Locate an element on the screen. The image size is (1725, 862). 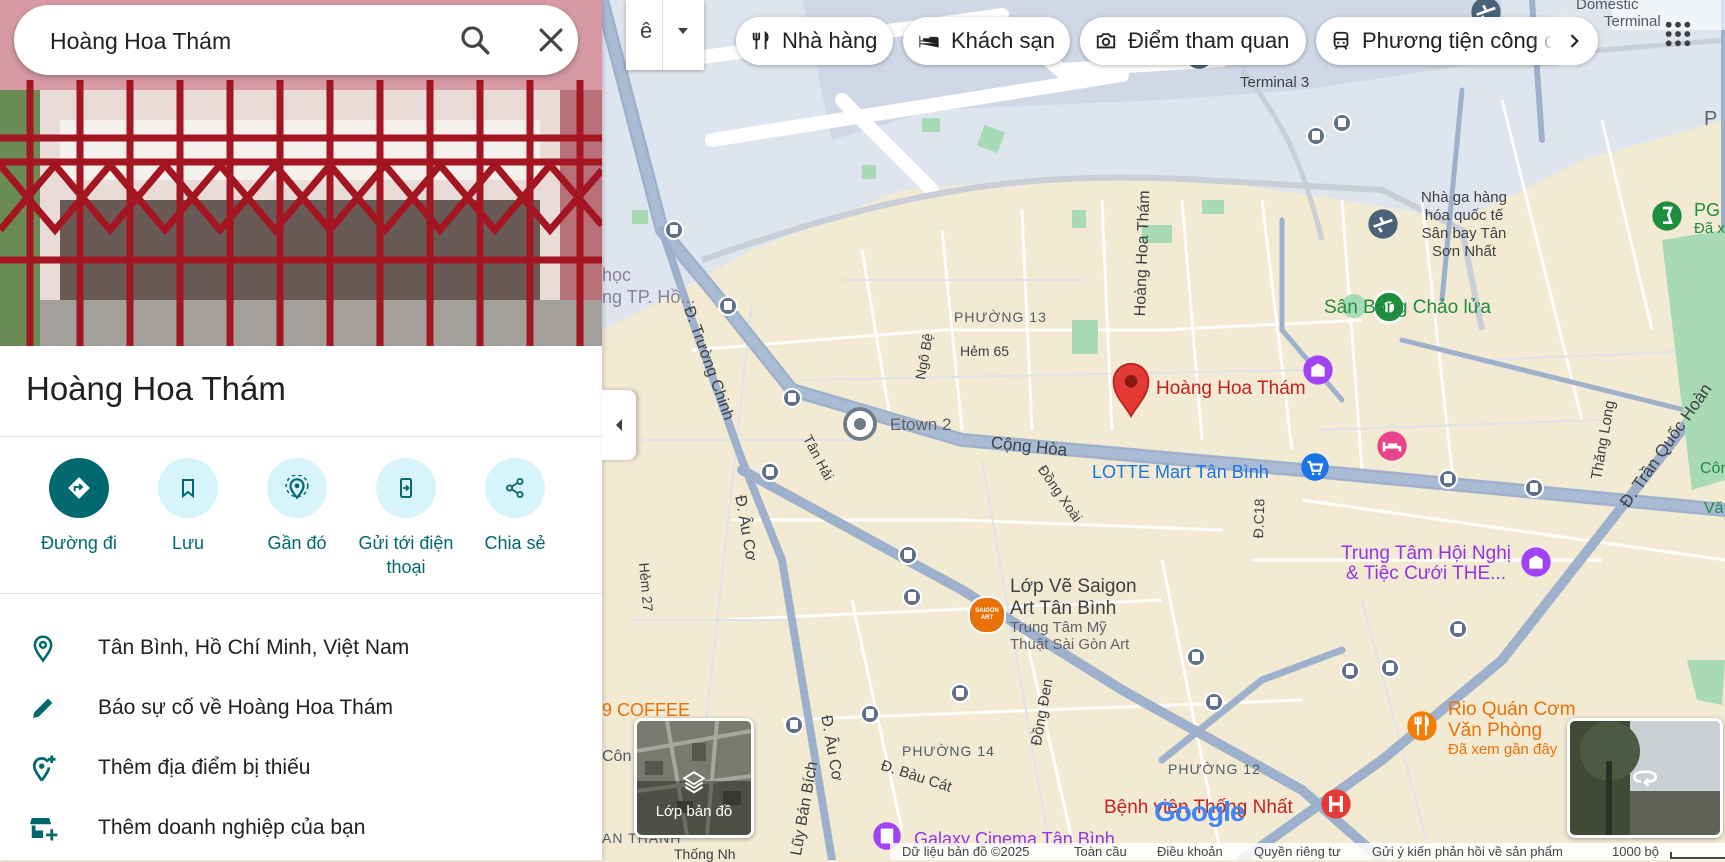
map-label: Sơn Nhất is located at coordinates (1464, 251).